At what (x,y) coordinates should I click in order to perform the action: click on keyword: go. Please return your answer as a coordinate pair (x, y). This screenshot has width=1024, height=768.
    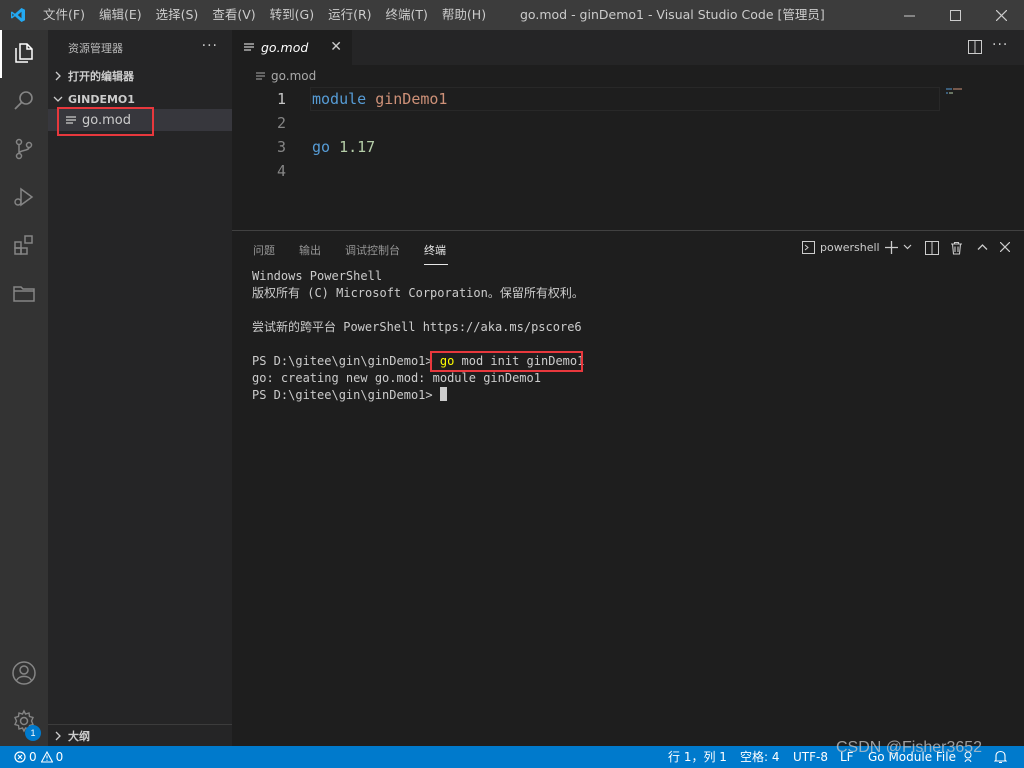
    Looking at the image, I should click on (321, 147).